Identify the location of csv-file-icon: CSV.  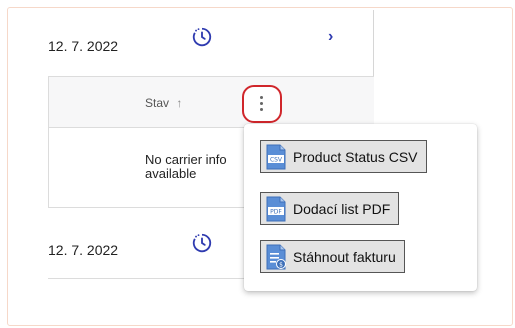
(276, 156).